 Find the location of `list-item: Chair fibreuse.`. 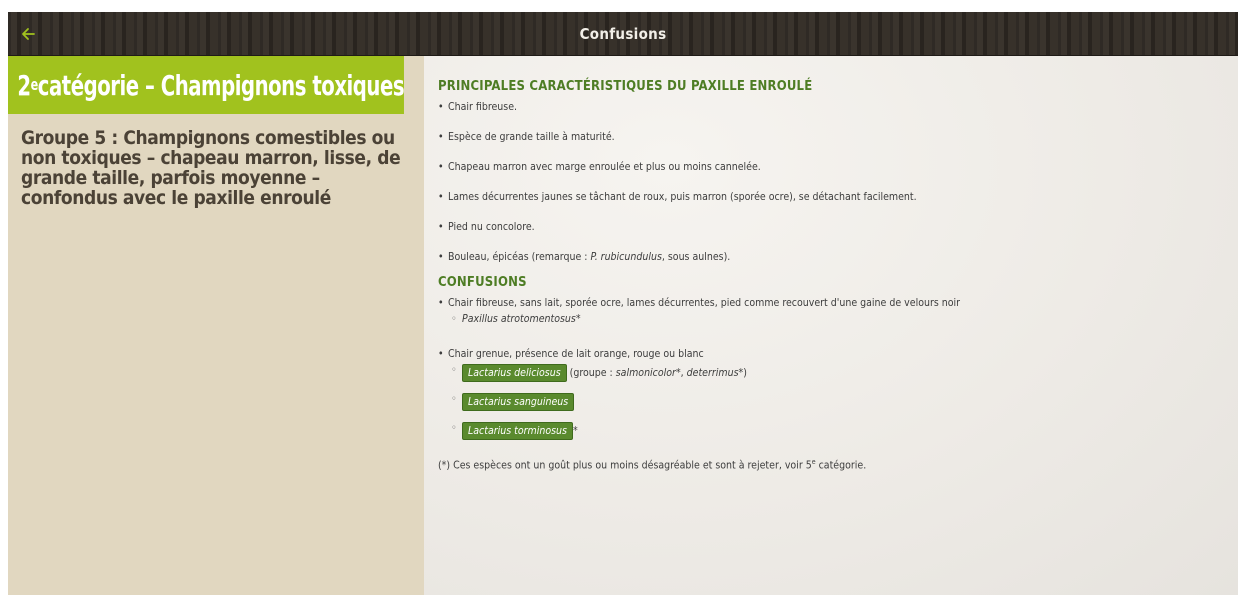

list-item: Chair fibreuse. is located at coordinates (831, 107).